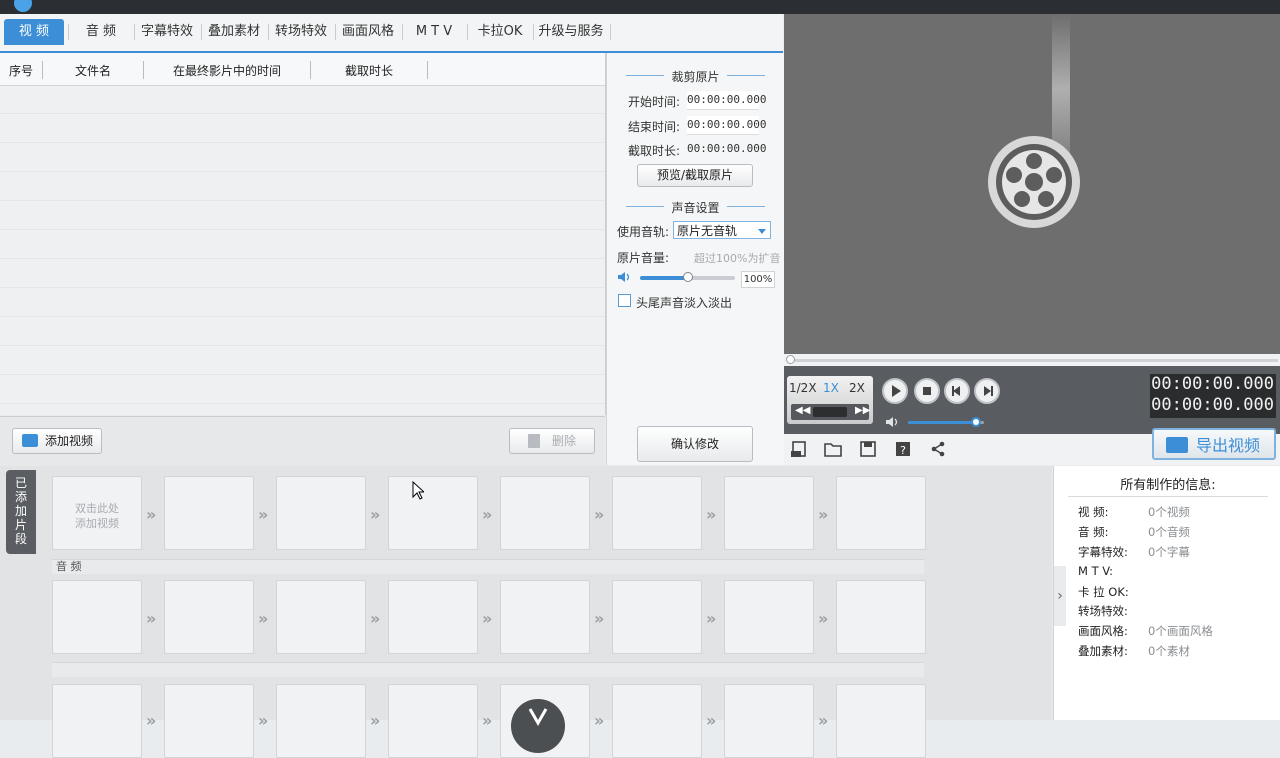 The image size is (1280, 758). Describe the element at coordinates (857, 388) in the screenshot. I see `speed-double-button: 2X` at that location.